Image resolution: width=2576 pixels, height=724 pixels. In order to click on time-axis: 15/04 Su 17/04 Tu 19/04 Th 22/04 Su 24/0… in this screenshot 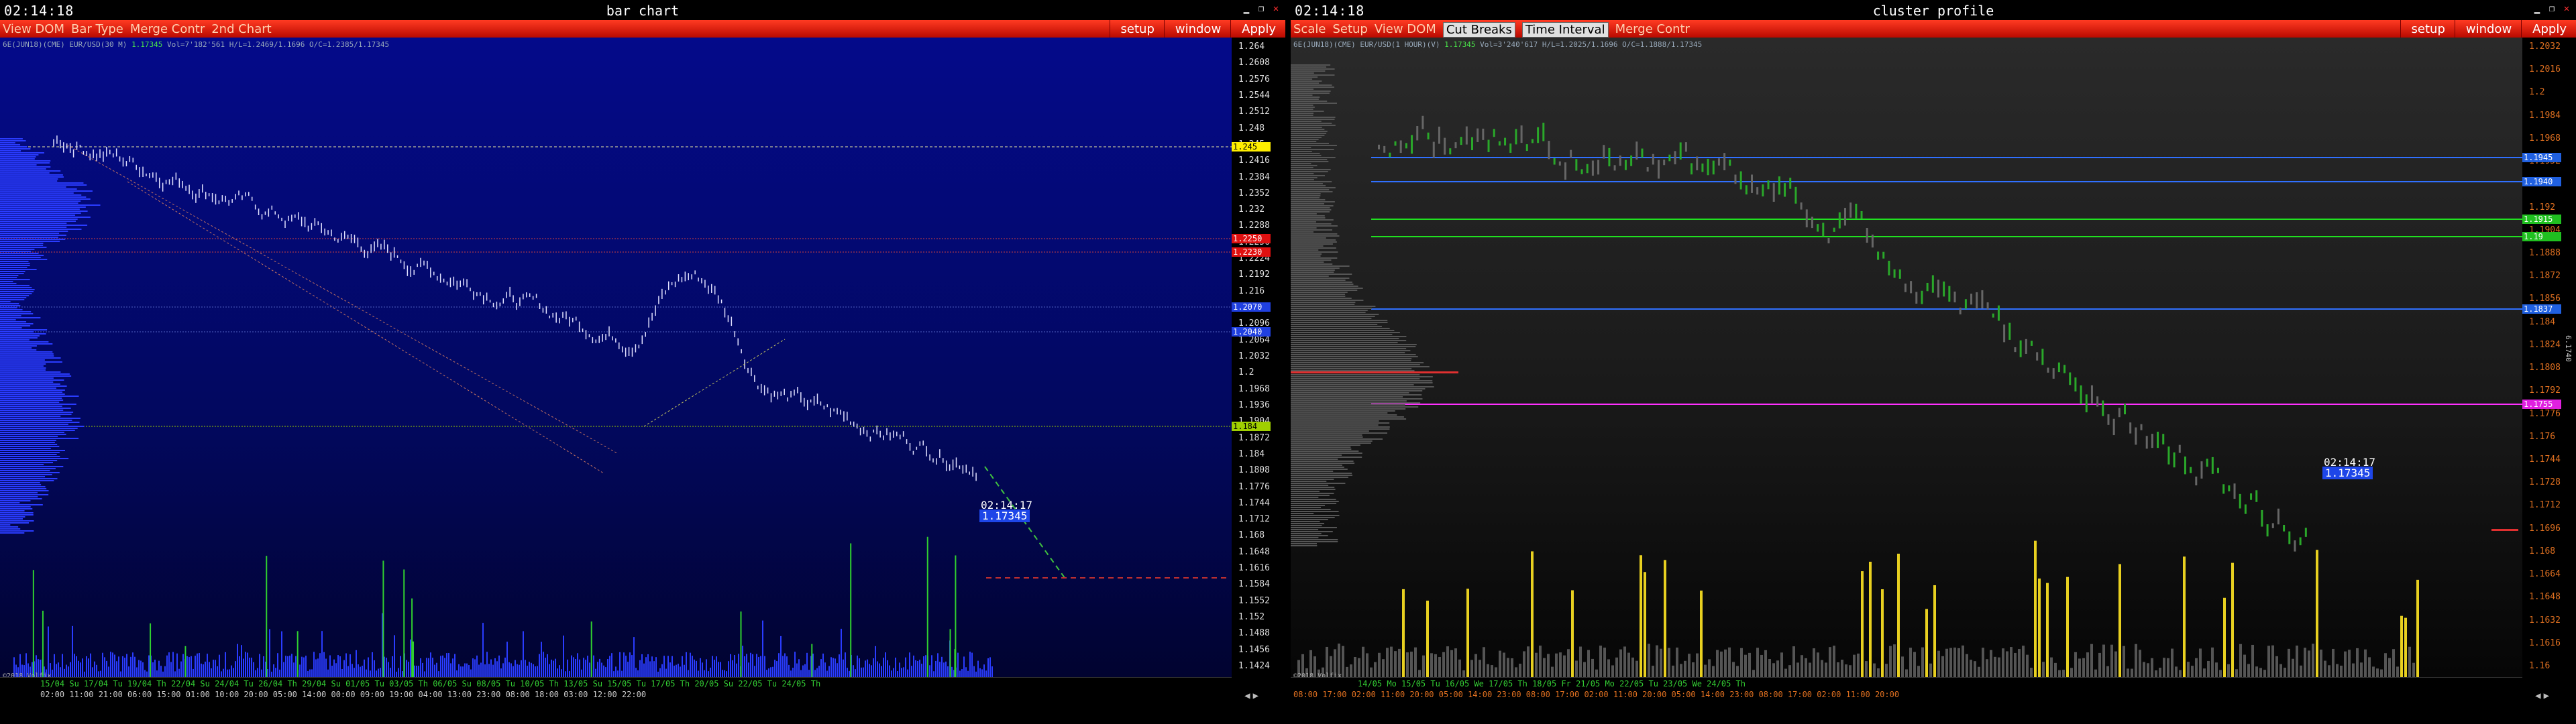, I will do `click(616, 691)`.